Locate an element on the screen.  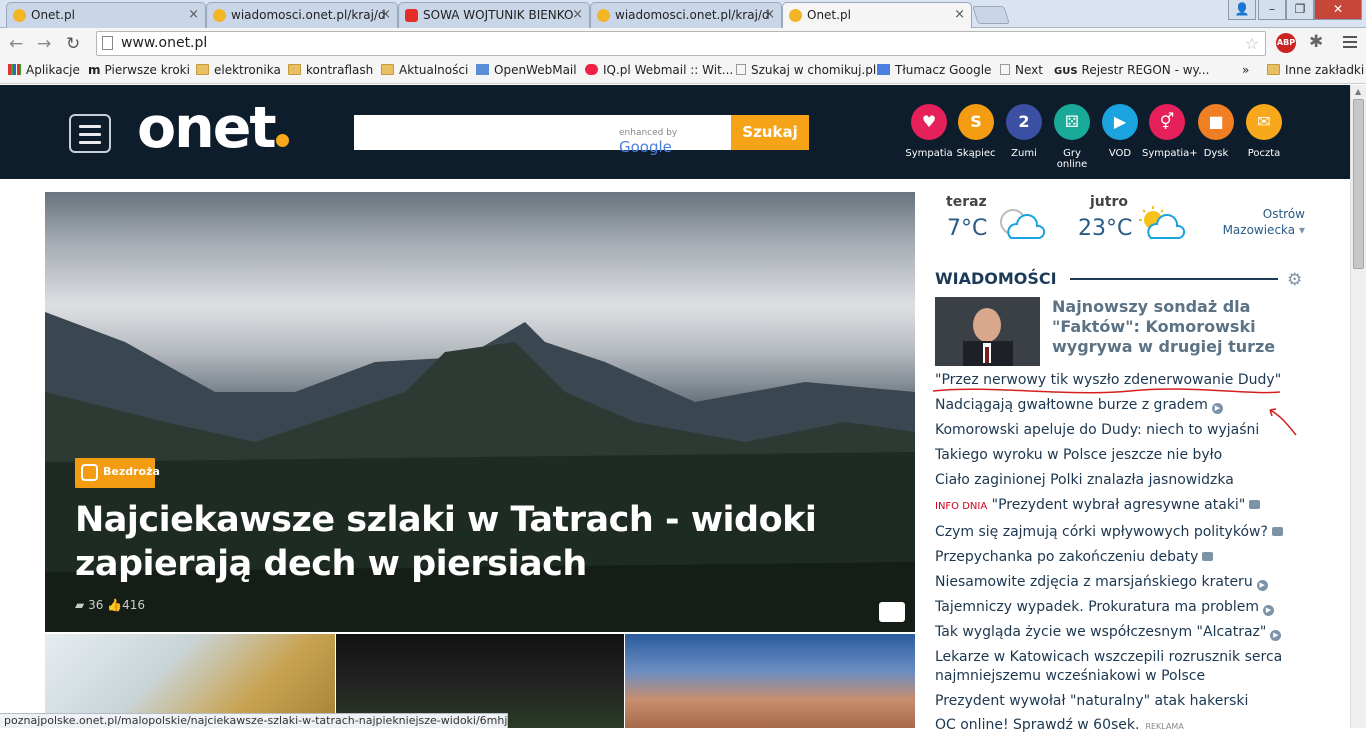
bezdroza-badge: Bezdroża is located at coordinates (117, 473).